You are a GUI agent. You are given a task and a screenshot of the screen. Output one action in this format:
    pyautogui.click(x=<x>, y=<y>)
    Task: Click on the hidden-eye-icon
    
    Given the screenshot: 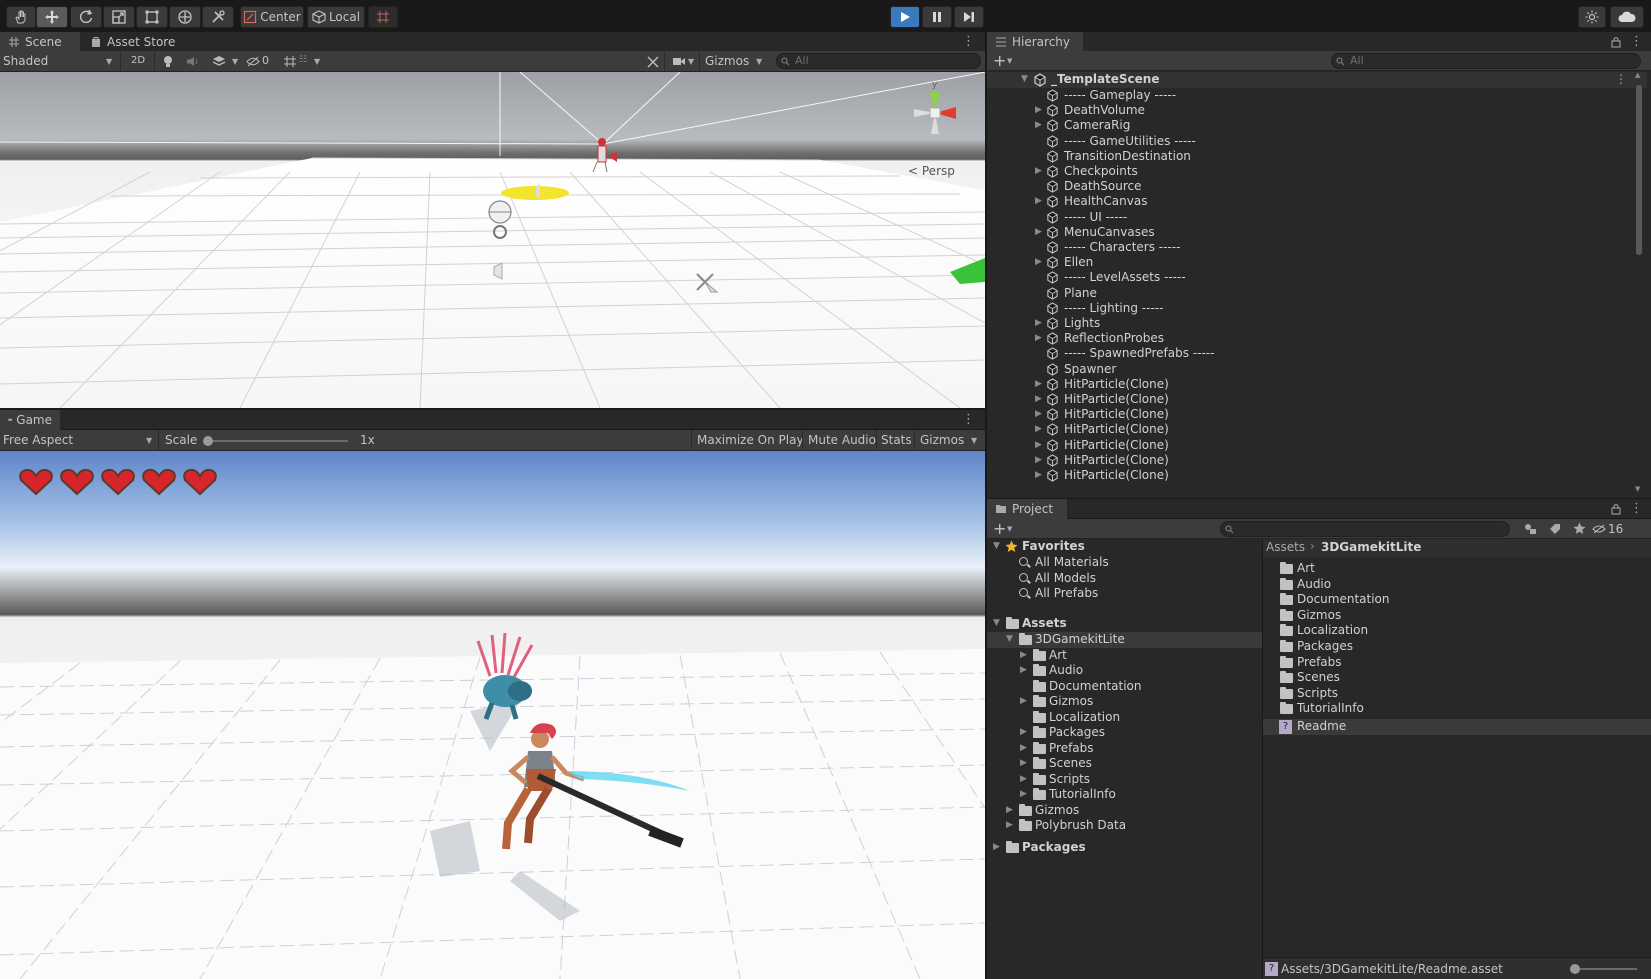 What is the action you would take?
    pyautogui.click(x=253, y=61)
    